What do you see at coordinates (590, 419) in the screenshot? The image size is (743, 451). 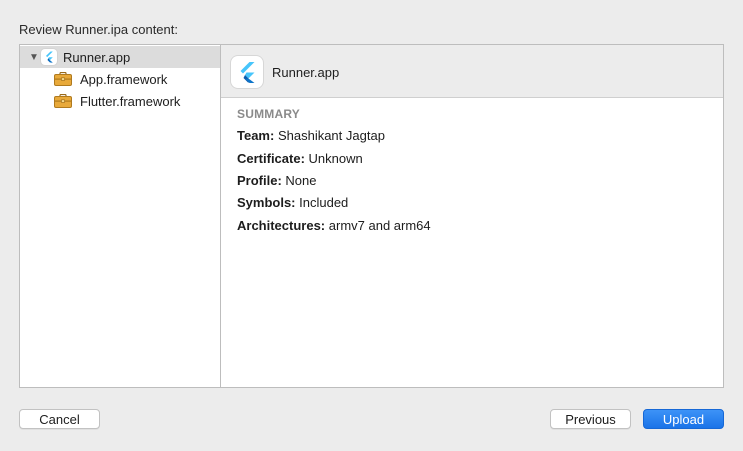 I see `previous-button: Previous` at bounding box center [590, 419].